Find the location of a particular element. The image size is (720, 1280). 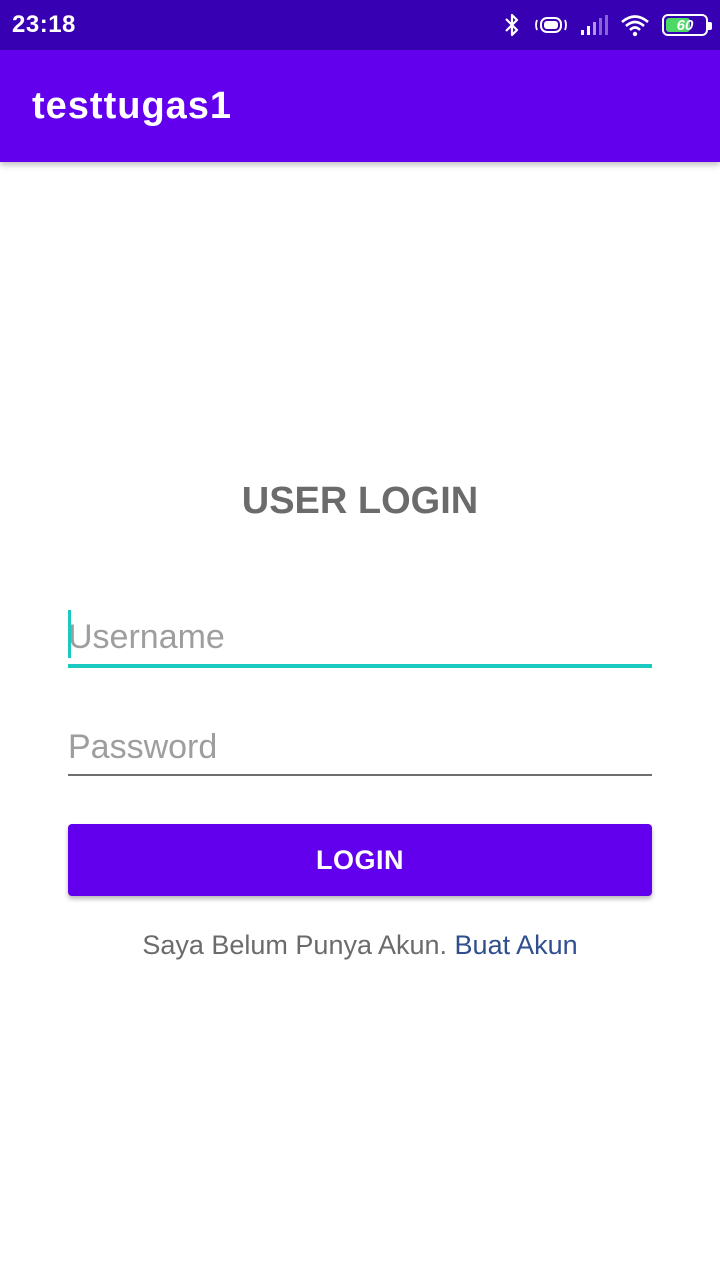

status-icons: 60 is located at coordinates (607, 25).